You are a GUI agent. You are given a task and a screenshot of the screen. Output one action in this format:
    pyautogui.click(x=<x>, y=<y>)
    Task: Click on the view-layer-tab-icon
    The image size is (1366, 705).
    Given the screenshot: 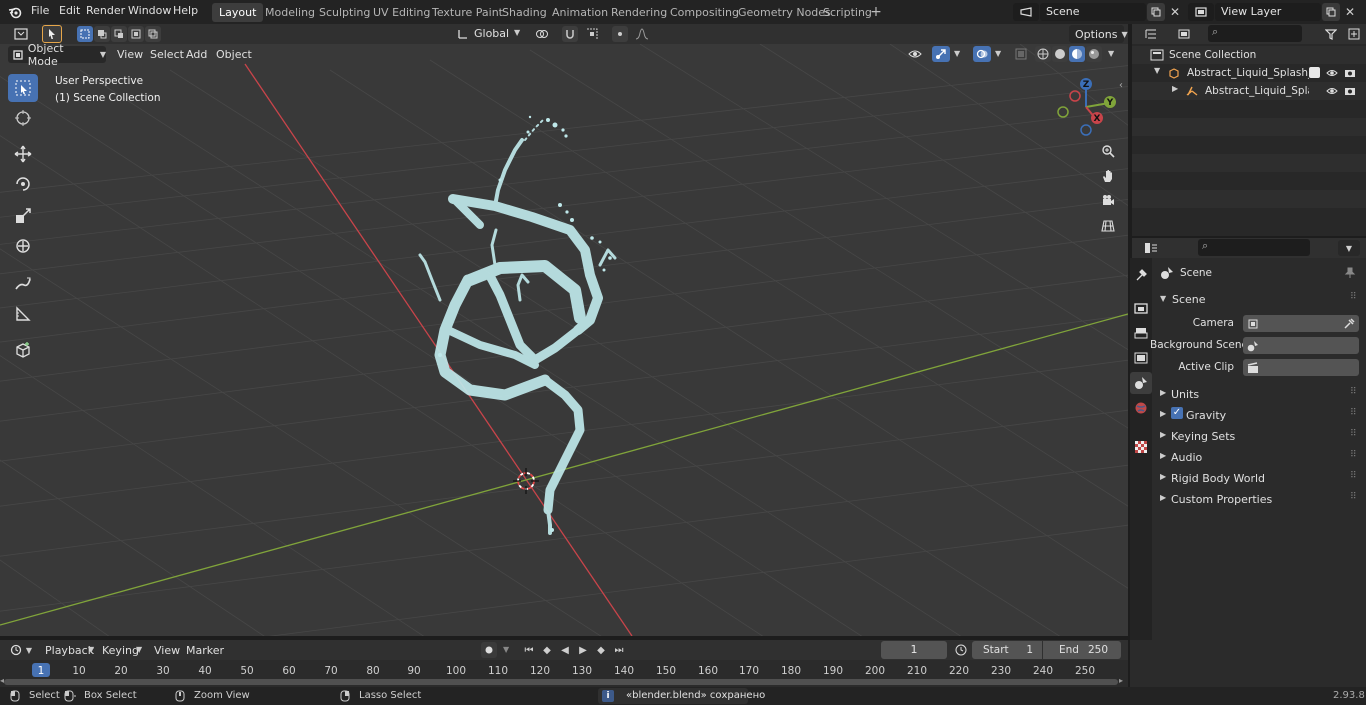 What is the action you would take?
    pyautogui.click(x=1141, y=358)
    